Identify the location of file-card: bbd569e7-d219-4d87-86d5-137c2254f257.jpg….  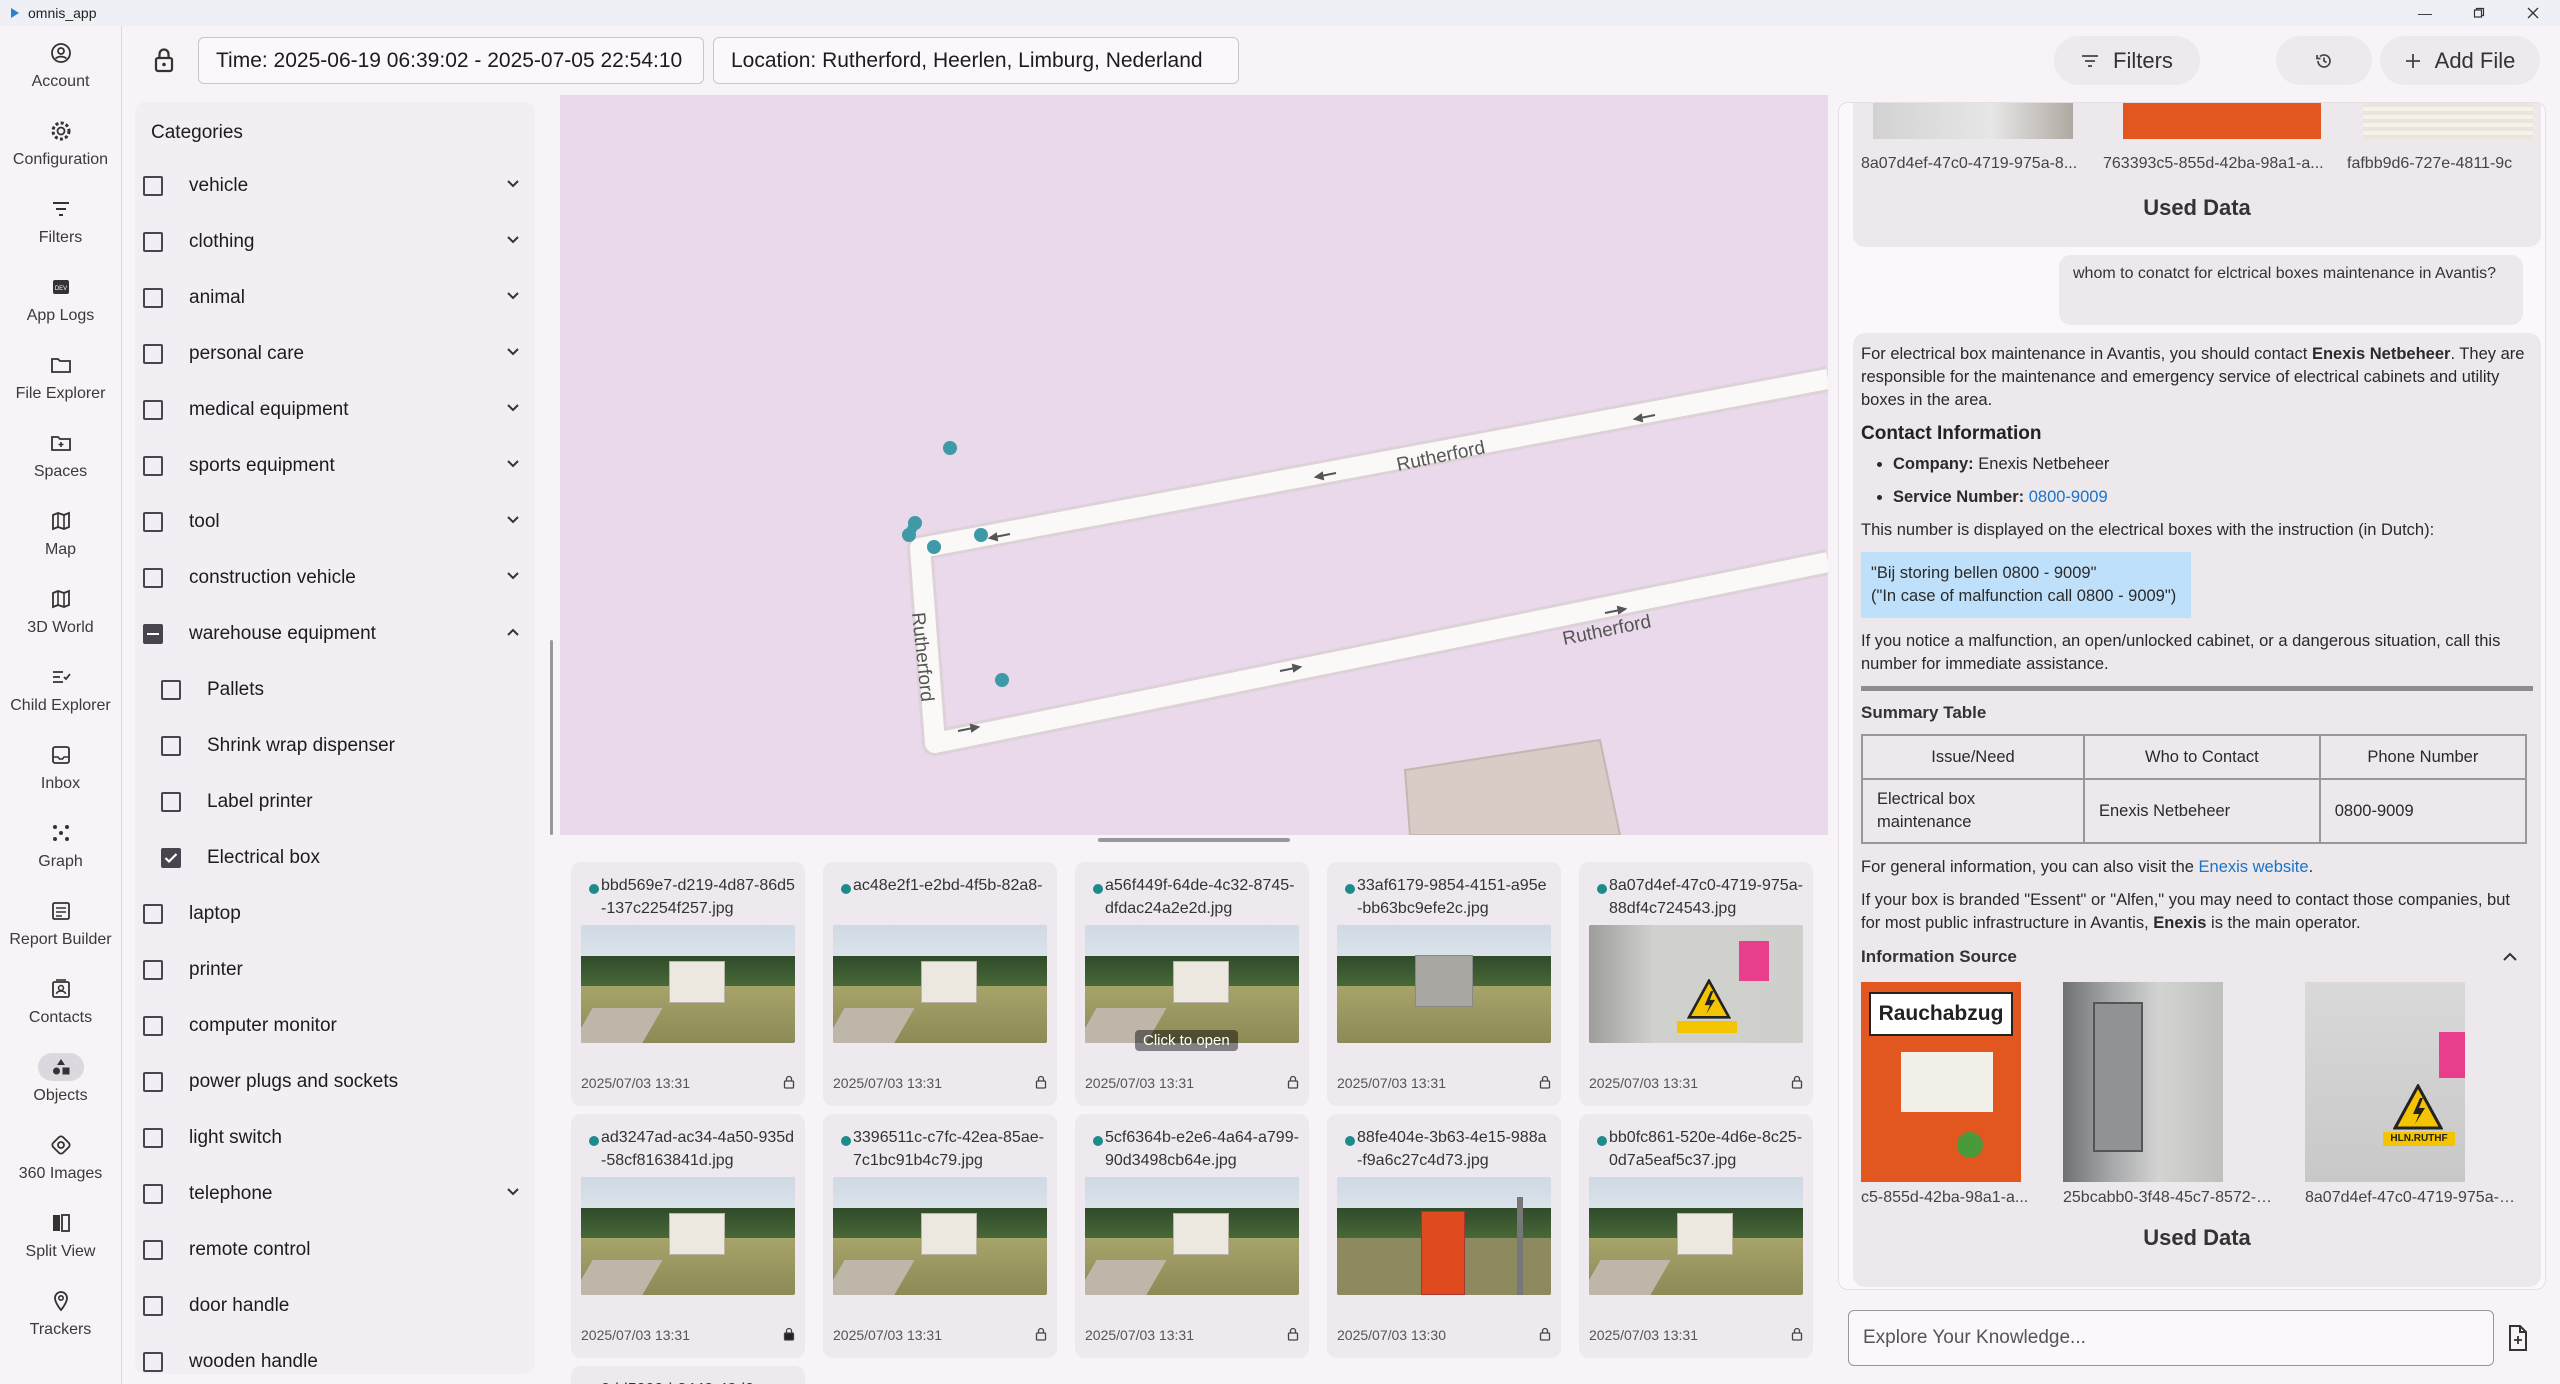
(688, 984).